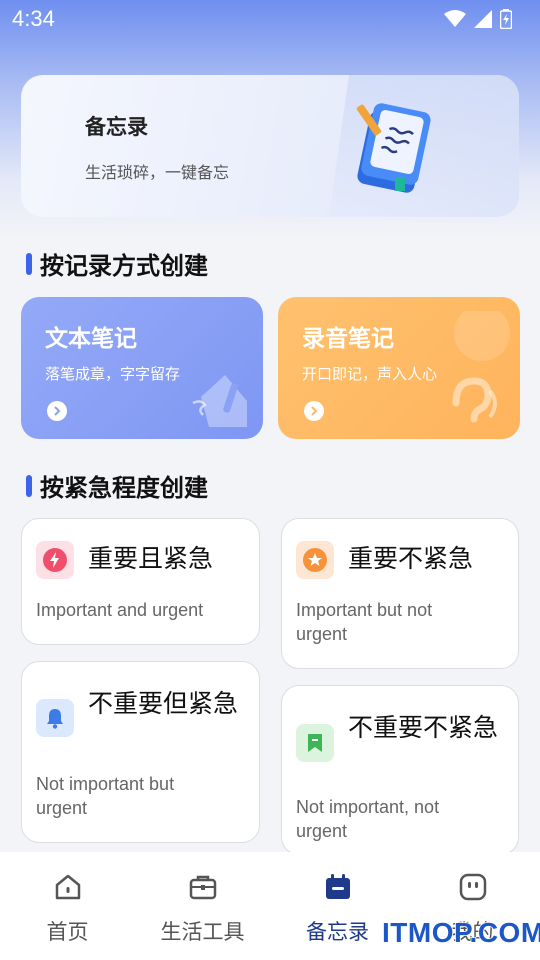 The width and height of the screenshot is (540, 960). Describe the element at coordinates (400, 593) in the screenshot. I see `urgency-card-important-not-urgent: 重要不紧急 Important but not urgent` at that location.